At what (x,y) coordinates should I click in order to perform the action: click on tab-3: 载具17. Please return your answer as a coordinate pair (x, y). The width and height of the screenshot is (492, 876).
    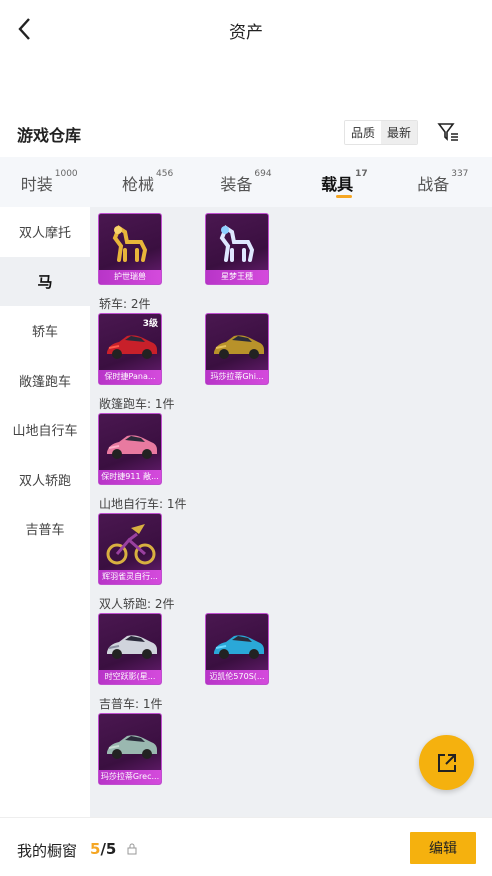
    Looking at the image, I should click on (344, 182).